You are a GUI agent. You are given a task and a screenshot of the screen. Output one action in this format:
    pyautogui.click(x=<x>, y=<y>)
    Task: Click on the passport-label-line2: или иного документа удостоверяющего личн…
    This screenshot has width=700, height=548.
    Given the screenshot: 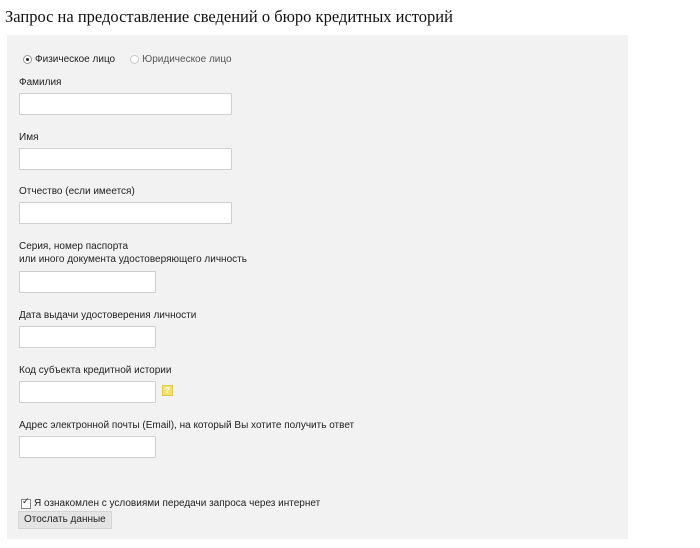 What is the action you would take?
    pyautogui.click(x=133, y=259)
    